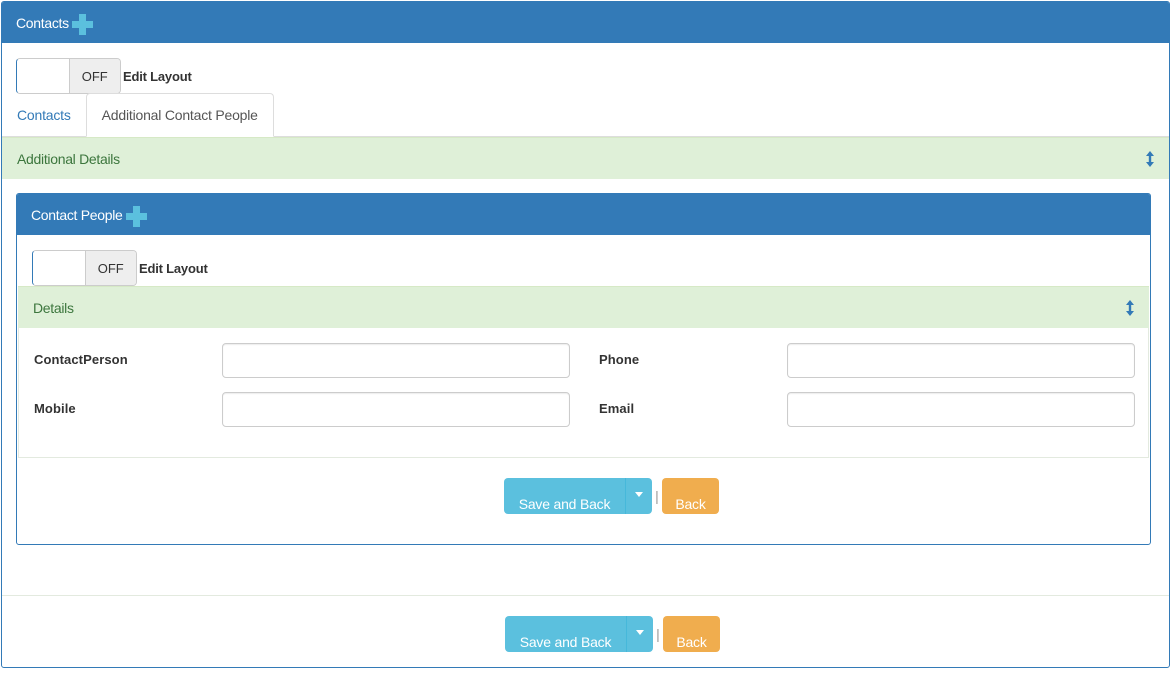  Describe the element at coordinates (961, 360) in the screenshot. I see `phone-input` at that location.